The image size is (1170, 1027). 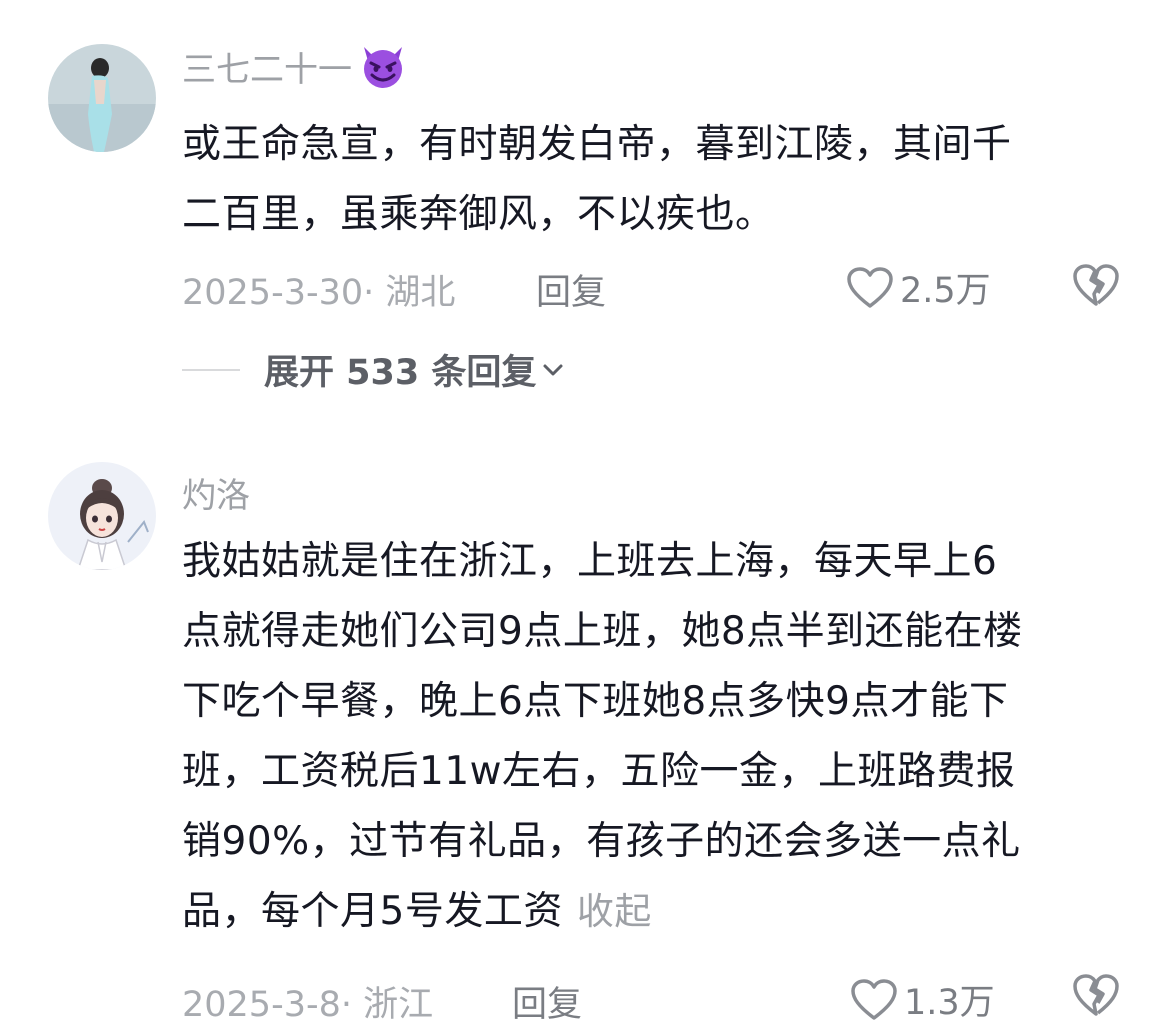 I want to click on broken-heart-icon, so click(x=1096, y=995).